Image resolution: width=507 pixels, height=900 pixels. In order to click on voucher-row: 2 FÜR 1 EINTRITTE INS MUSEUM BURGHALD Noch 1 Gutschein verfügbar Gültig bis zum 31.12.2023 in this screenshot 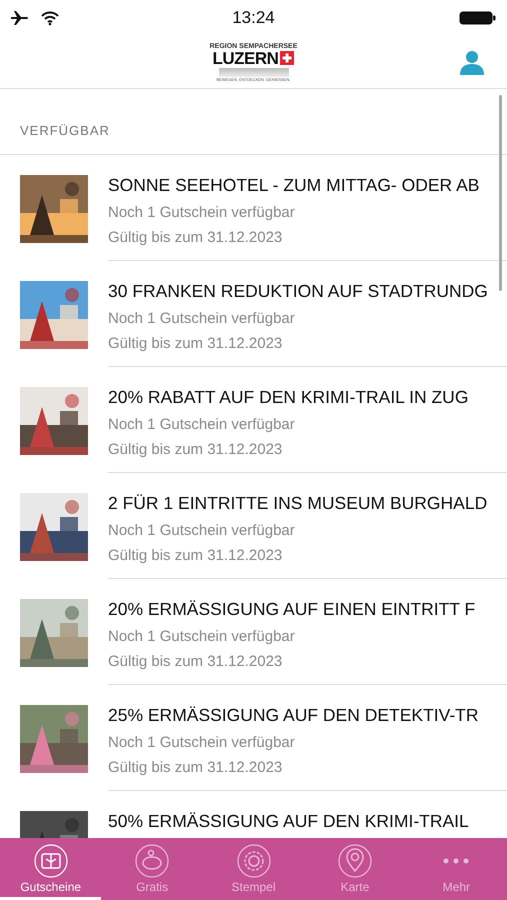, I will do `click(253, 526)`.